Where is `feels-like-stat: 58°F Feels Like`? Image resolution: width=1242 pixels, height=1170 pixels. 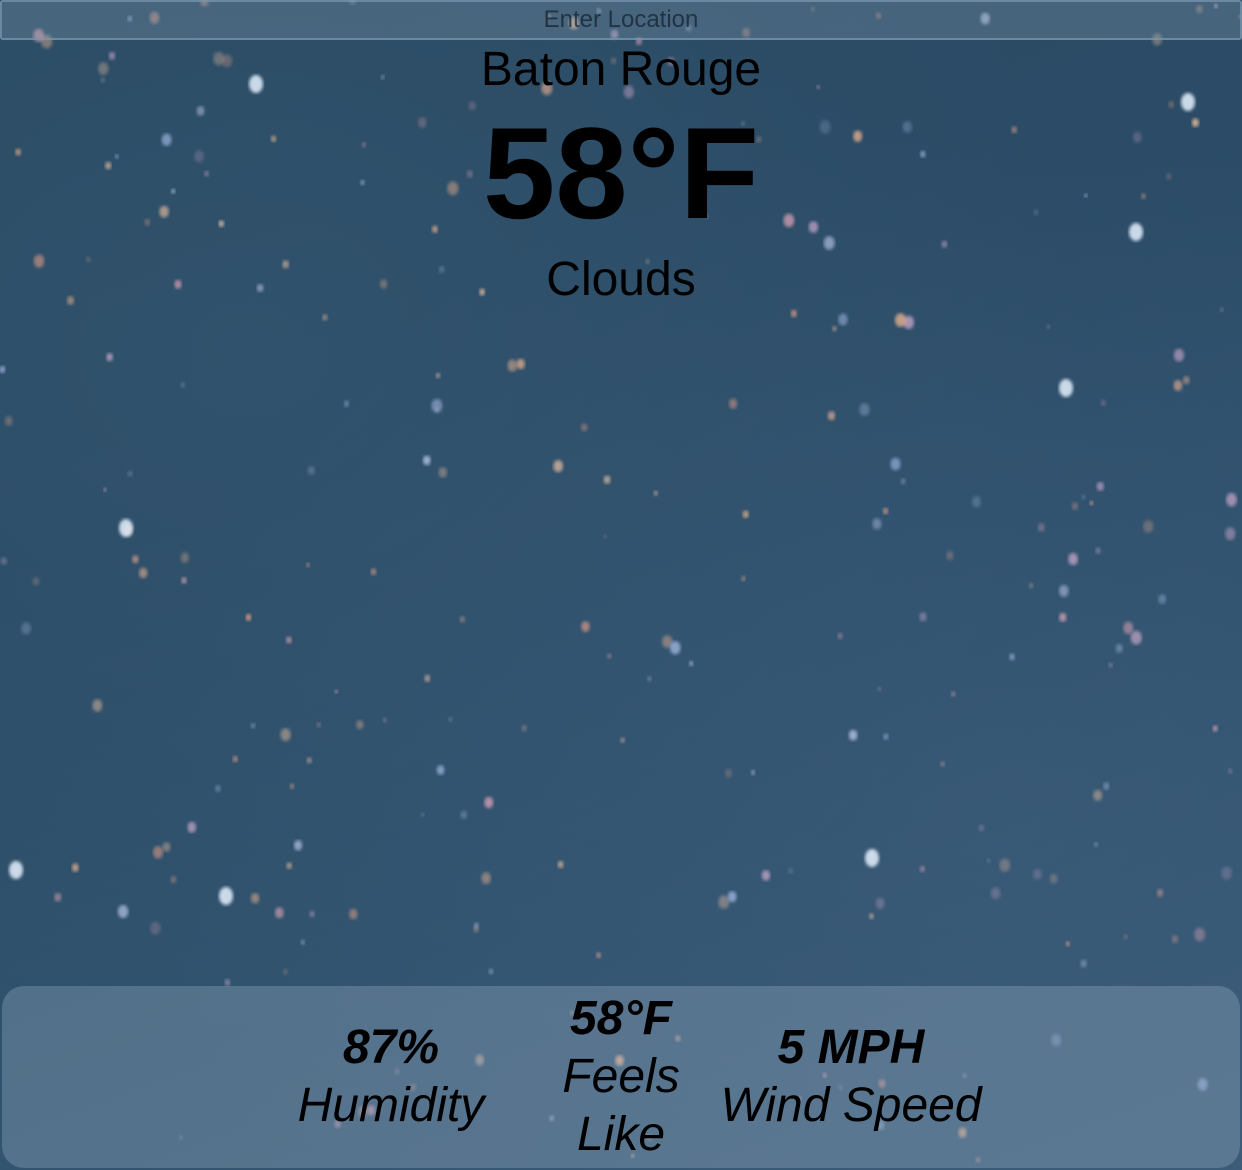
feels-like-stat: 58°F Feels Like is located at coordinates (621, 1077).